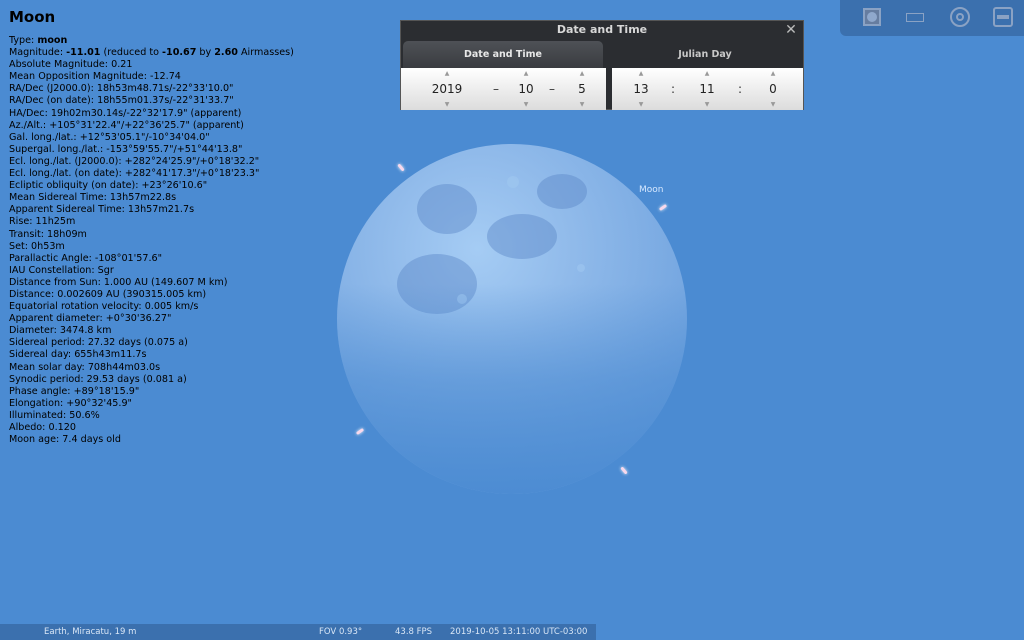 This screenshot has width=1024, height=640. Describe the element at coordinates (74, 391) in the screenshot. I see `info-segment: Phase angle: +89°18'15.9"` at that location.